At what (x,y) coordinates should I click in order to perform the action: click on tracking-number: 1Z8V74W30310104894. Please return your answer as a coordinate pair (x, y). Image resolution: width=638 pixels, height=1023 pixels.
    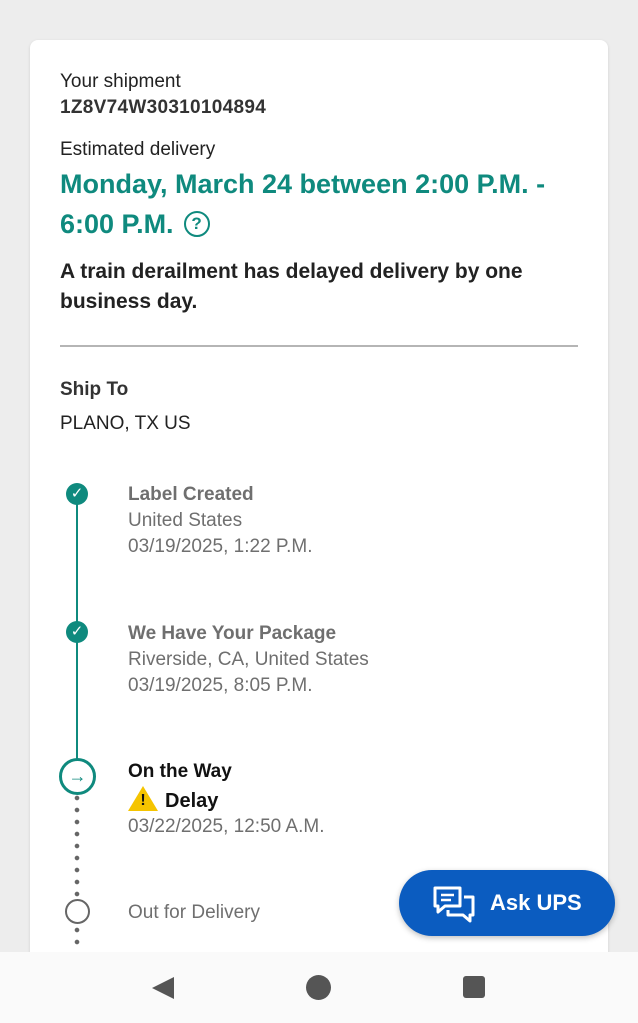
    Looking at the image, I should click on (163, 107).